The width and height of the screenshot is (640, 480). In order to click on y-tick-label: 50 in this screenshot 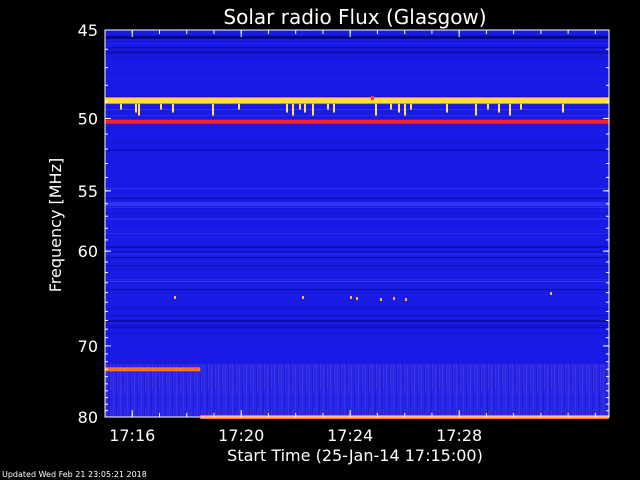, I will do `click(88, 118)`.